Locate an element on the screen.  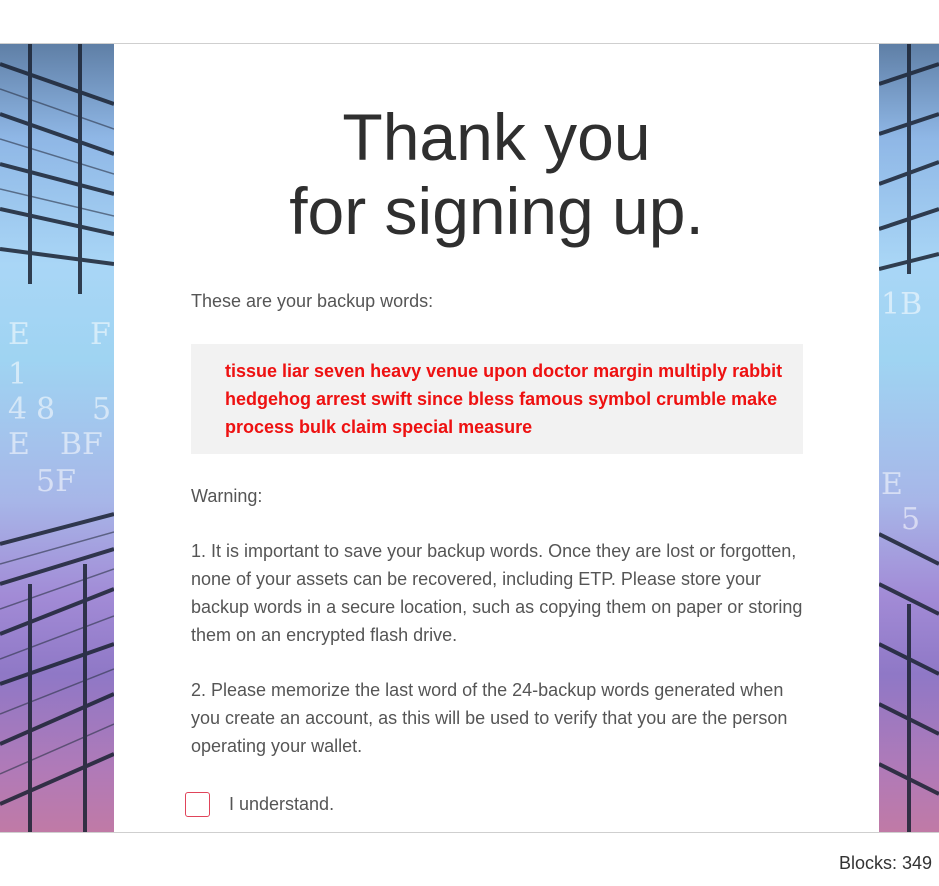
understand-label: I understand. is located at coordinates (282, 804).